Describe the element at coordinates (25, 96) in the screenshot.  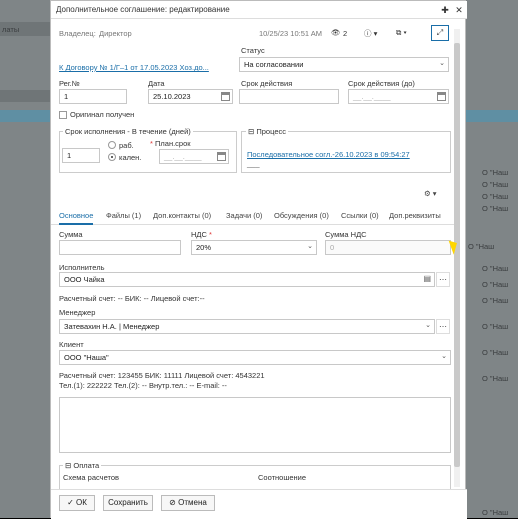
I see `bg-row` at that location.